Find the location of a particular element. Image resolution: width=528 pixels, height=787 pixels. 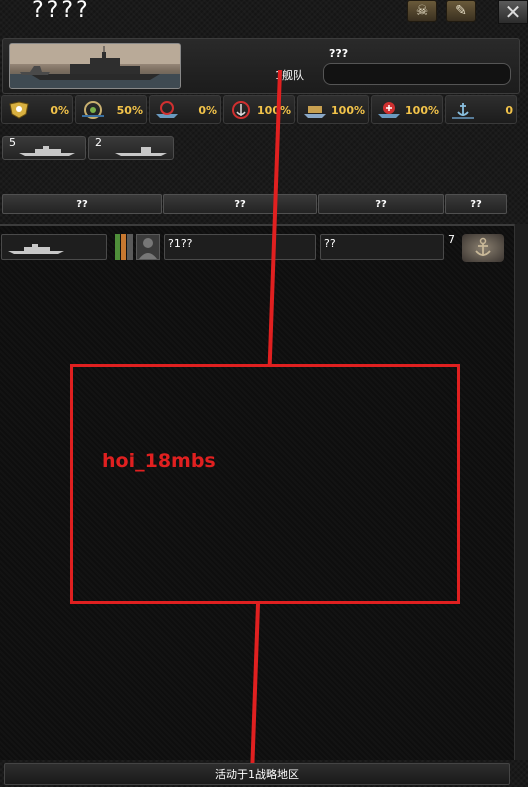

close-icon: ✕ is located at coordinates (513, 12).